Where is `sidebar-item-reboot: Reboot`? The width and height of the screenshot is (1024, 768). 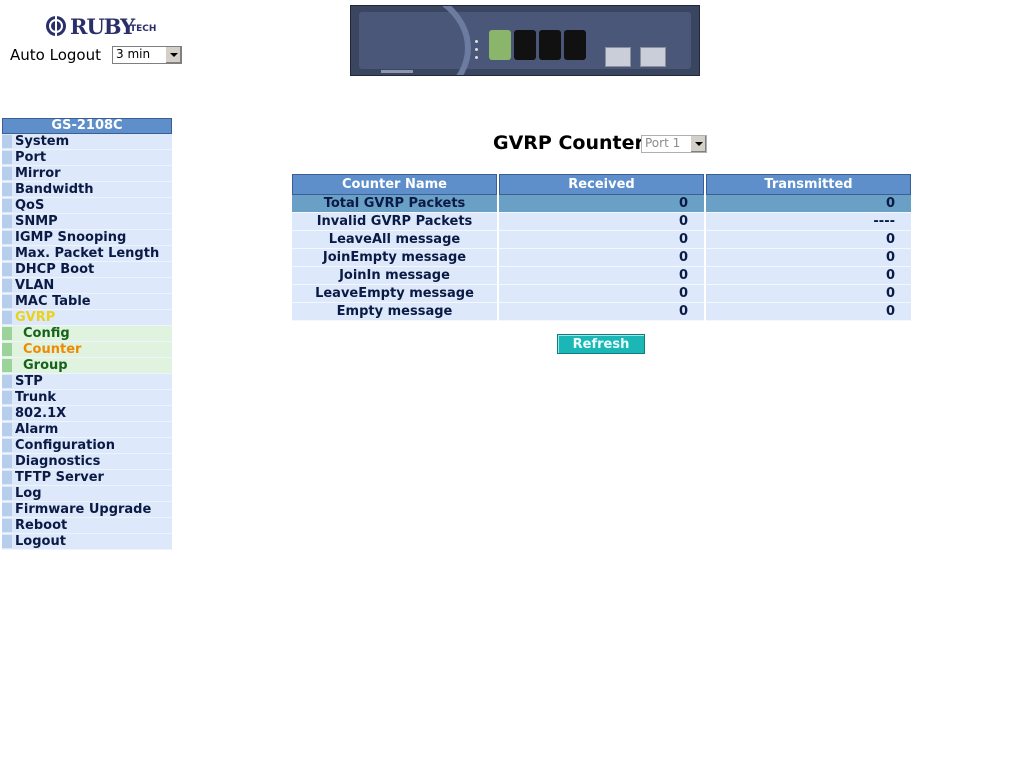
sidebar-item-reboot: Reboot is located at coordinates (87, 526).